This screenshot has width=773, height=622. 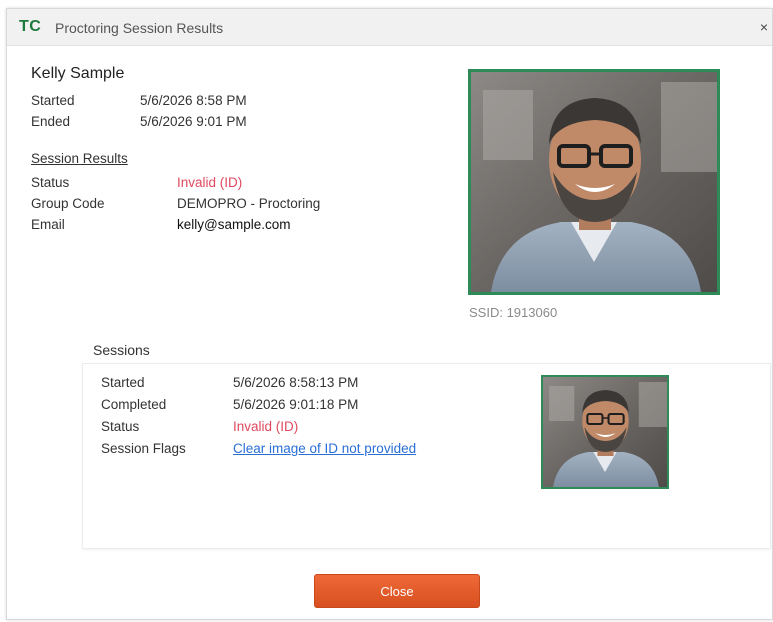 I want to click on close-icon: ×, so click(x=764, y=27).